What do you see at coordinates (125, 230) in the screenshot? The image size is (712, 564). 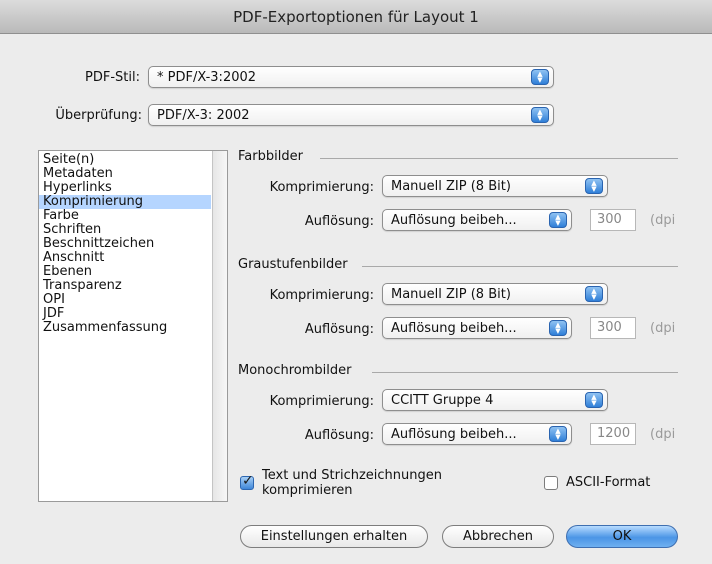 I see `sidebar-item: Schriften` at bounding box center [125, 230].